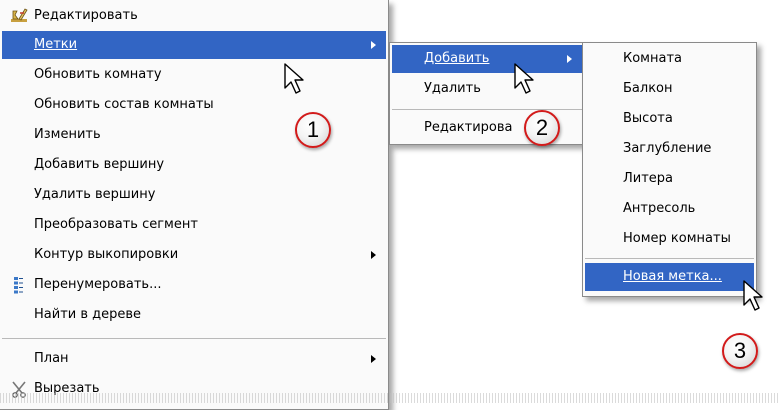  What do you see at coordinates (487, 89) in the screenshot?
I see `submenu-item-delete: Удалить` at bounding box center [487, 89].